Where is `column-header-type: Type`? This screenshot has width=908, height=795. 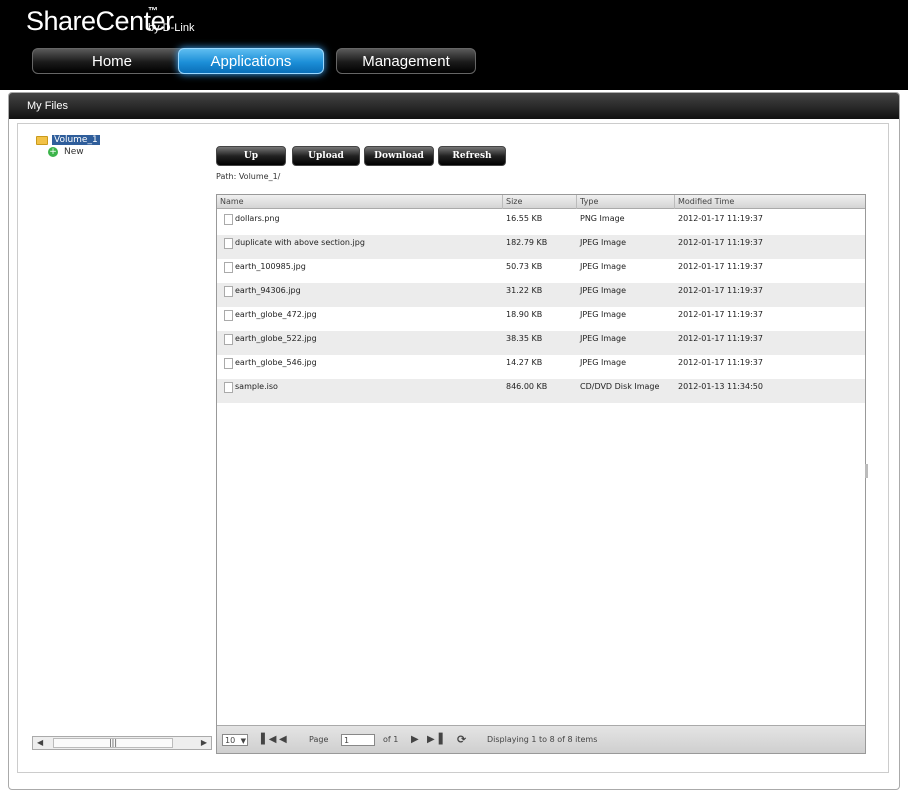
column-header-type: Type is located at coordinates (626, 202).